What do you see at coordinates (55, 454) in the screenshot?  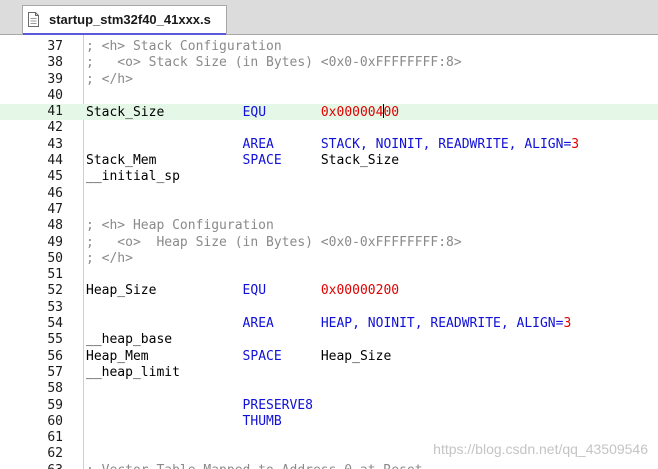 I see `line-number: 62` at bounding box center [55, 454].